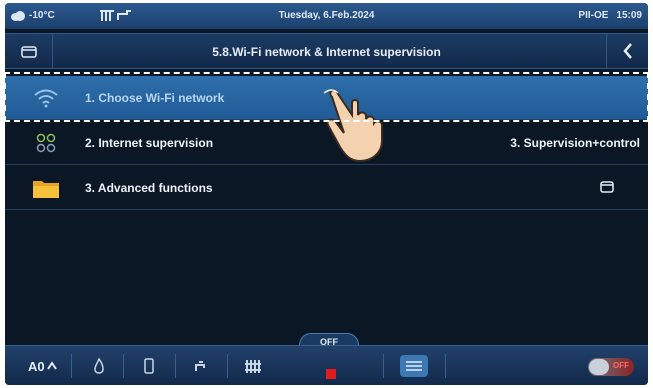  I want to click on toggle-label: OFF, so click(621, 365).